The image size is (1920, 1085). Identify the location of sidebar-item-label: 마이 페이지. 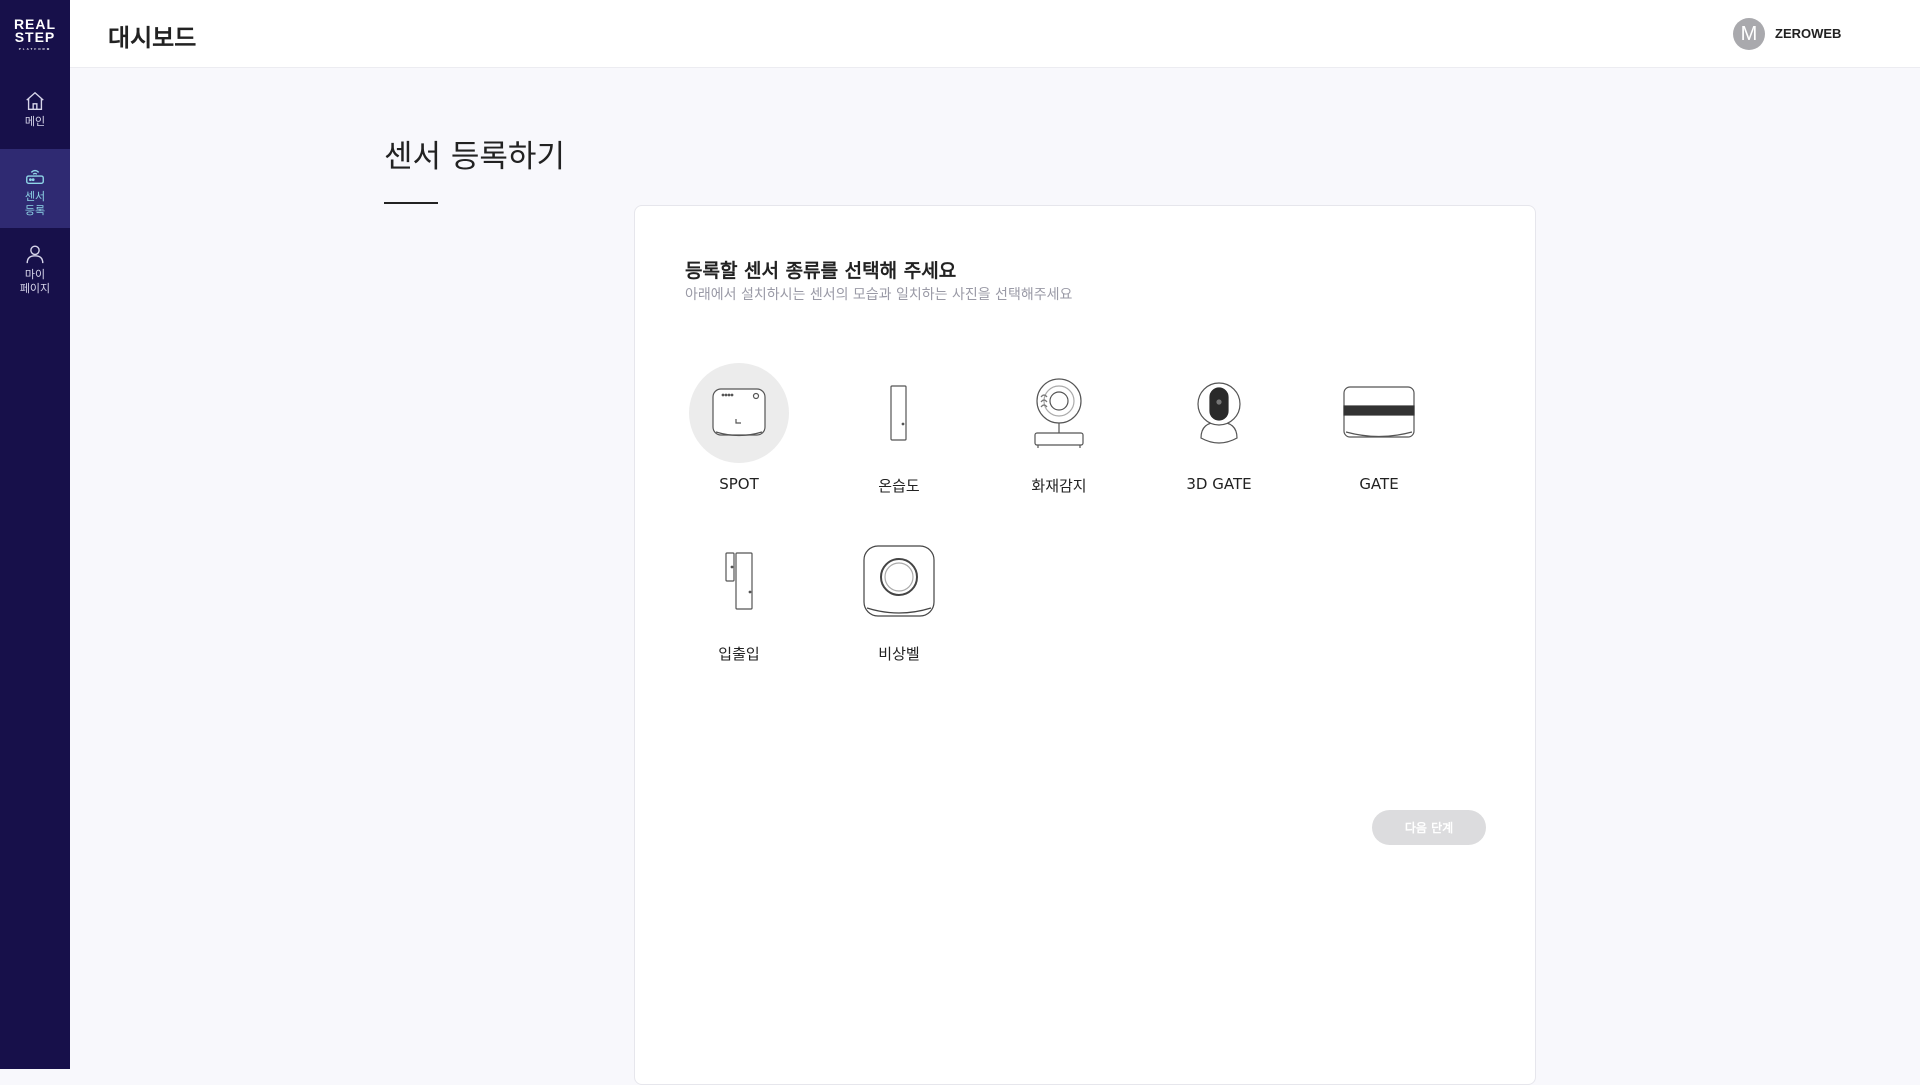
(35, 281).